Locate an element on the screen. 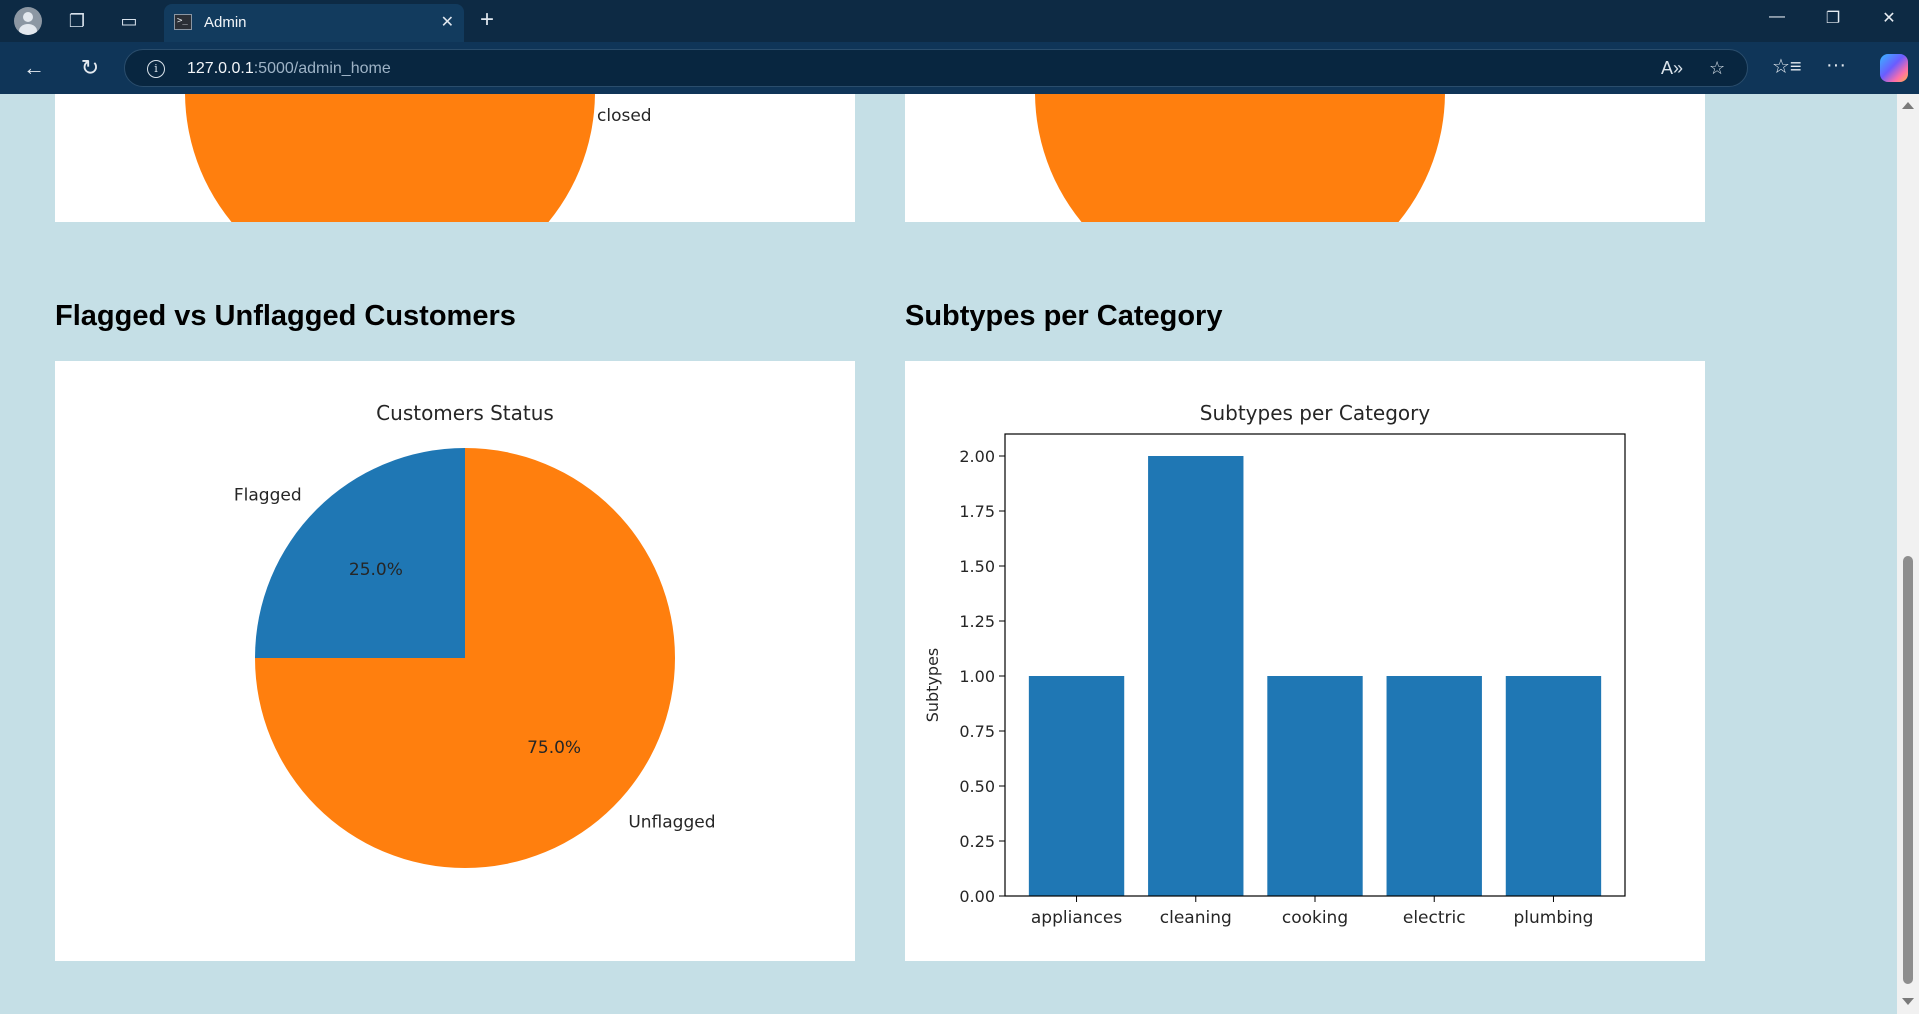  minimize-icon: — is located at coordinates (1777, 17).